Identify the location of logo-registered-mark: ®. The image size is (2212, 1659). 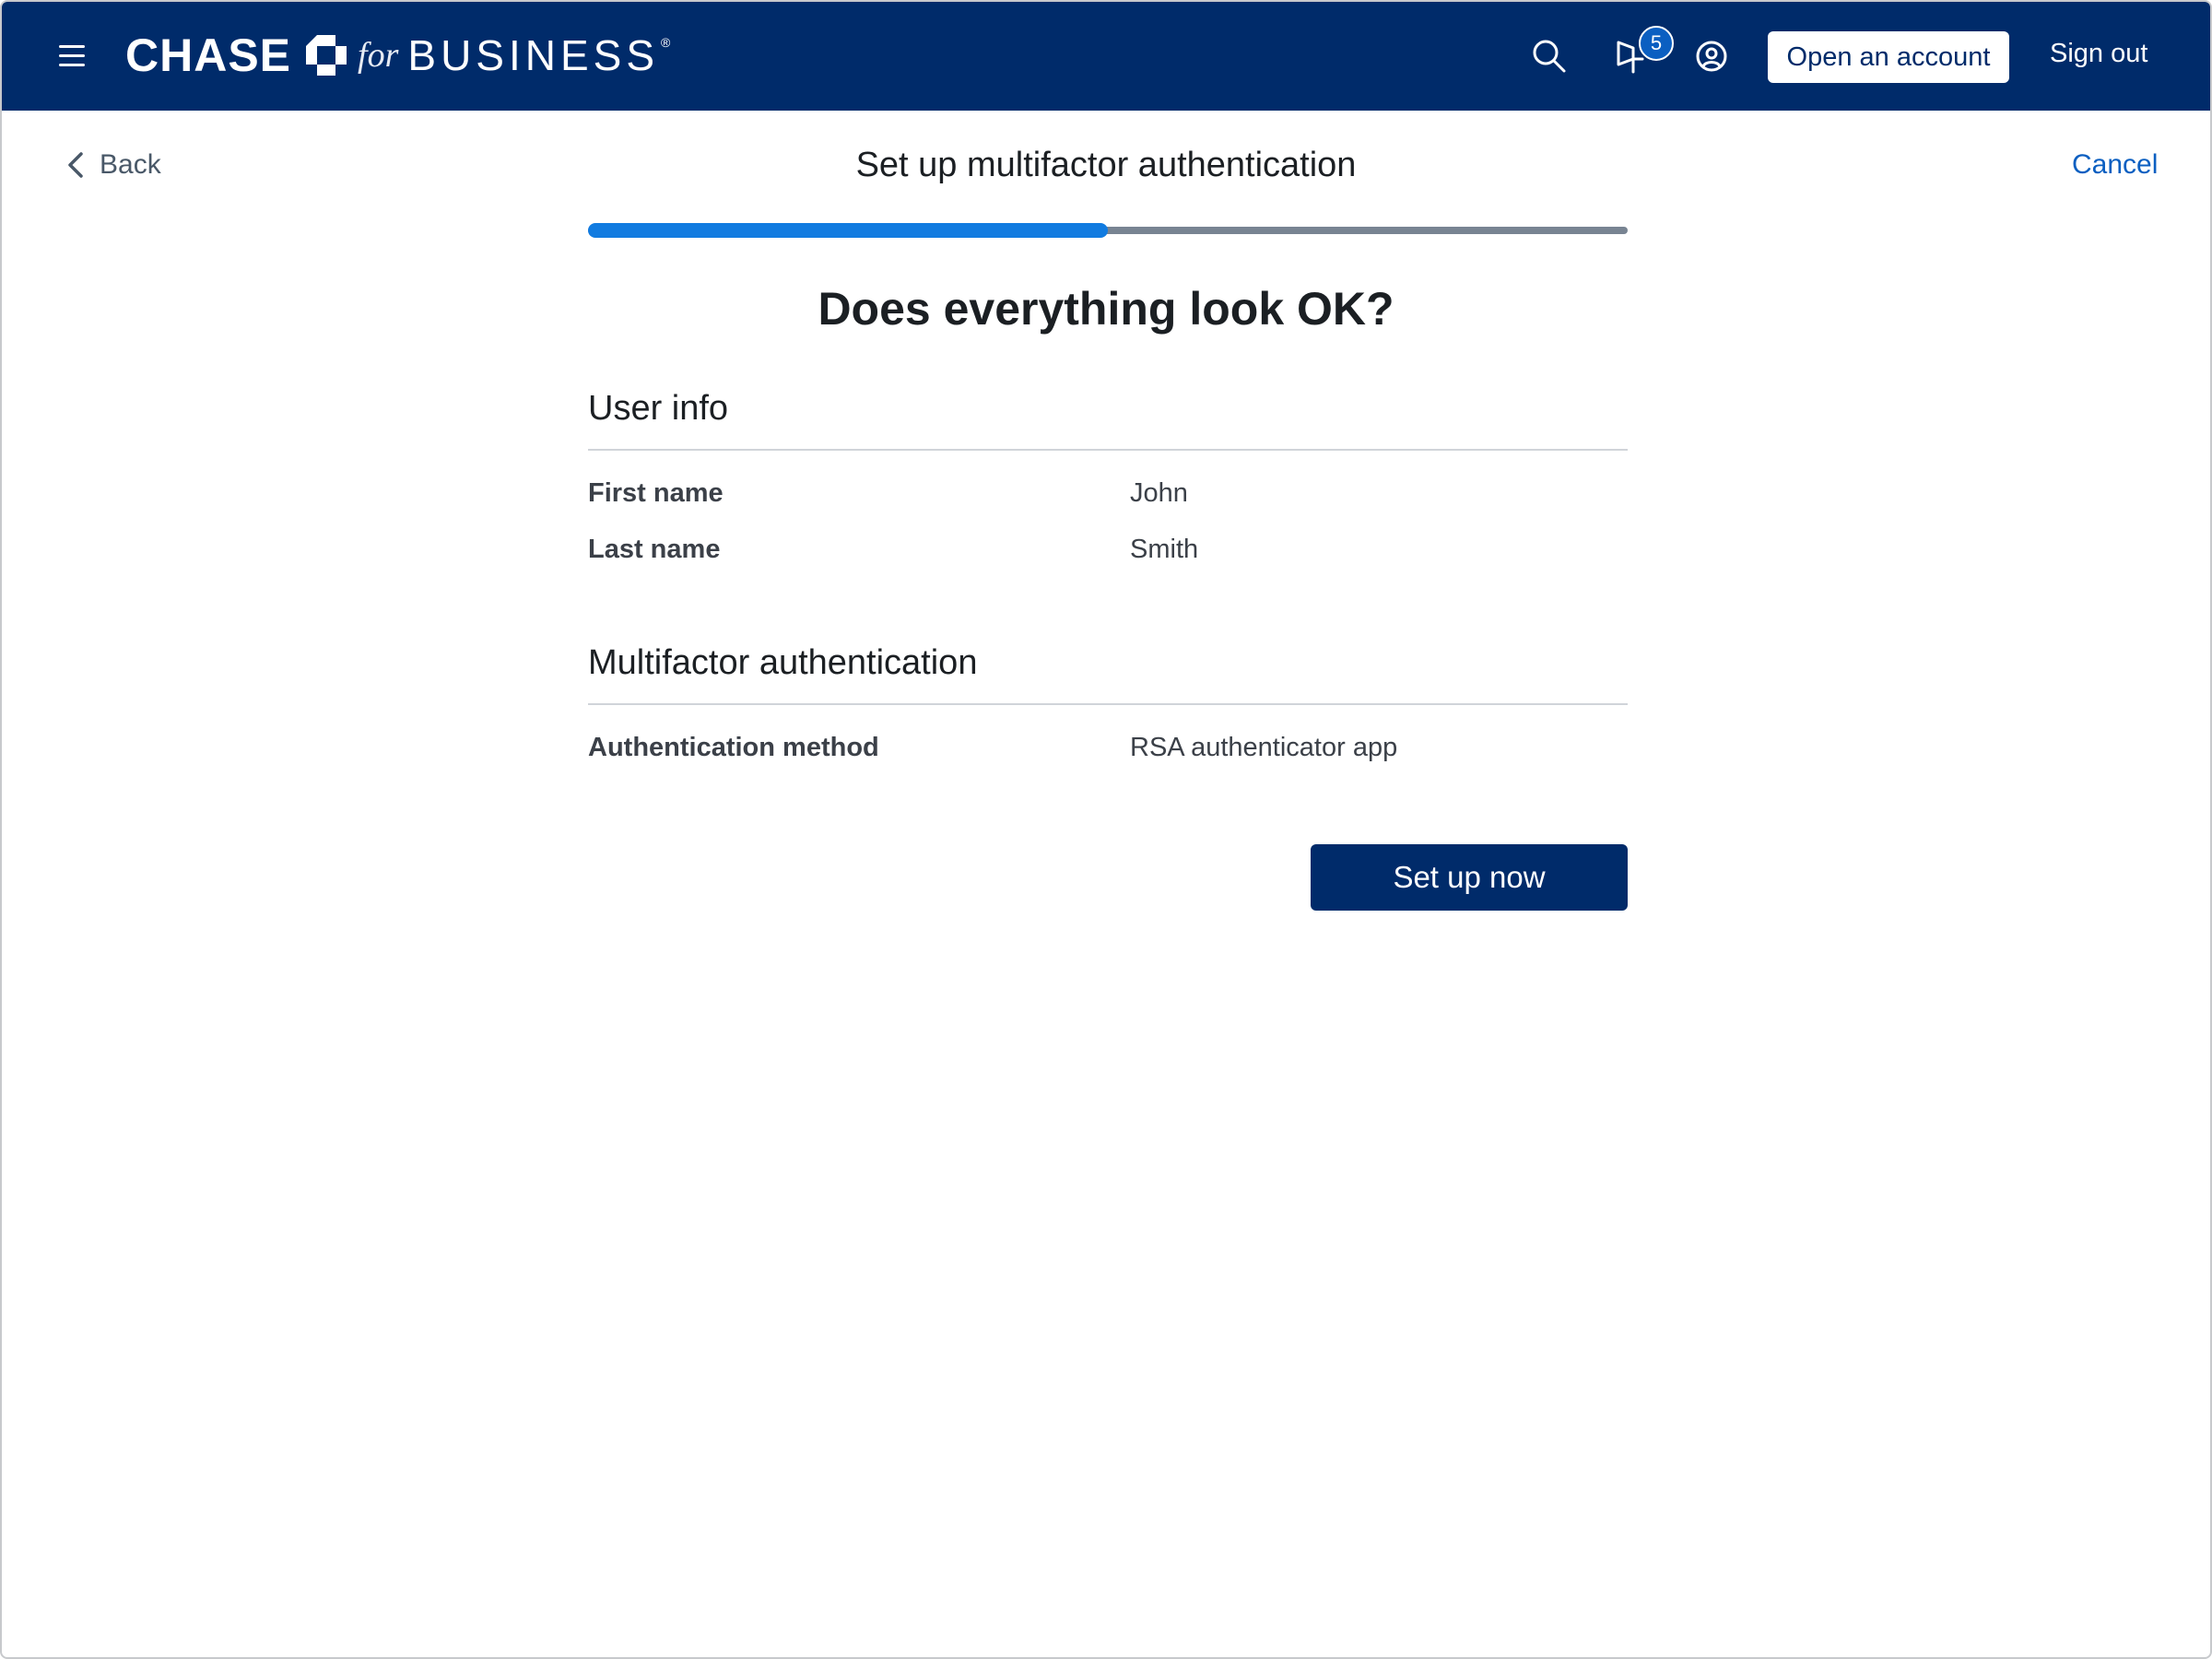
(666, 42).